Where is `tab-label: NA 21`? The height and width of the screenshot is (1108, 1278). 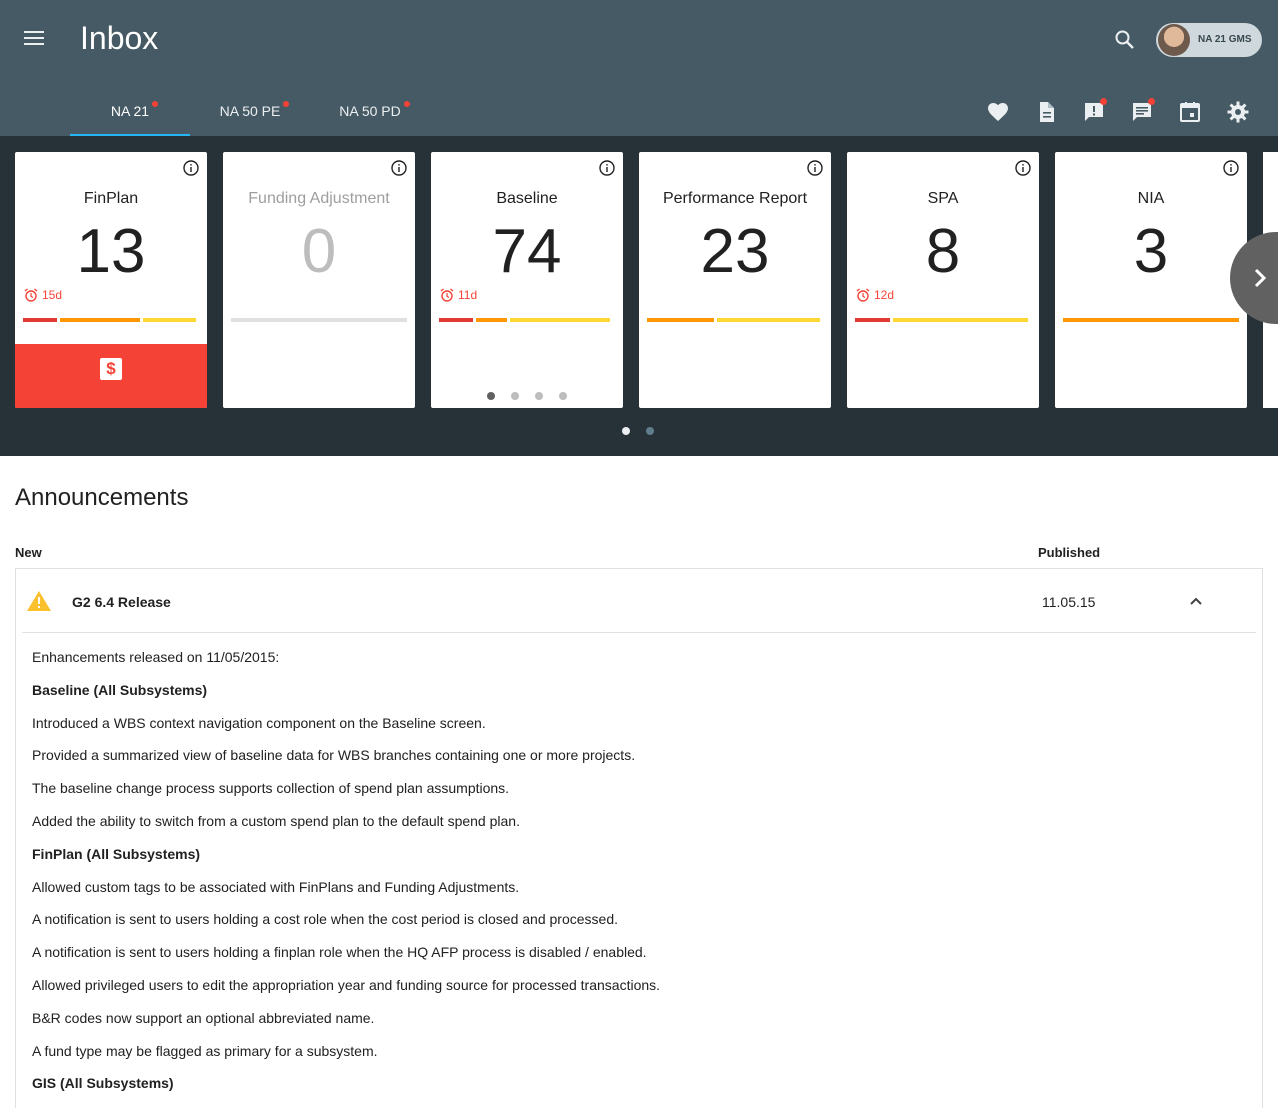 tab-label: NA 21 is located at coordinates (130, 111).